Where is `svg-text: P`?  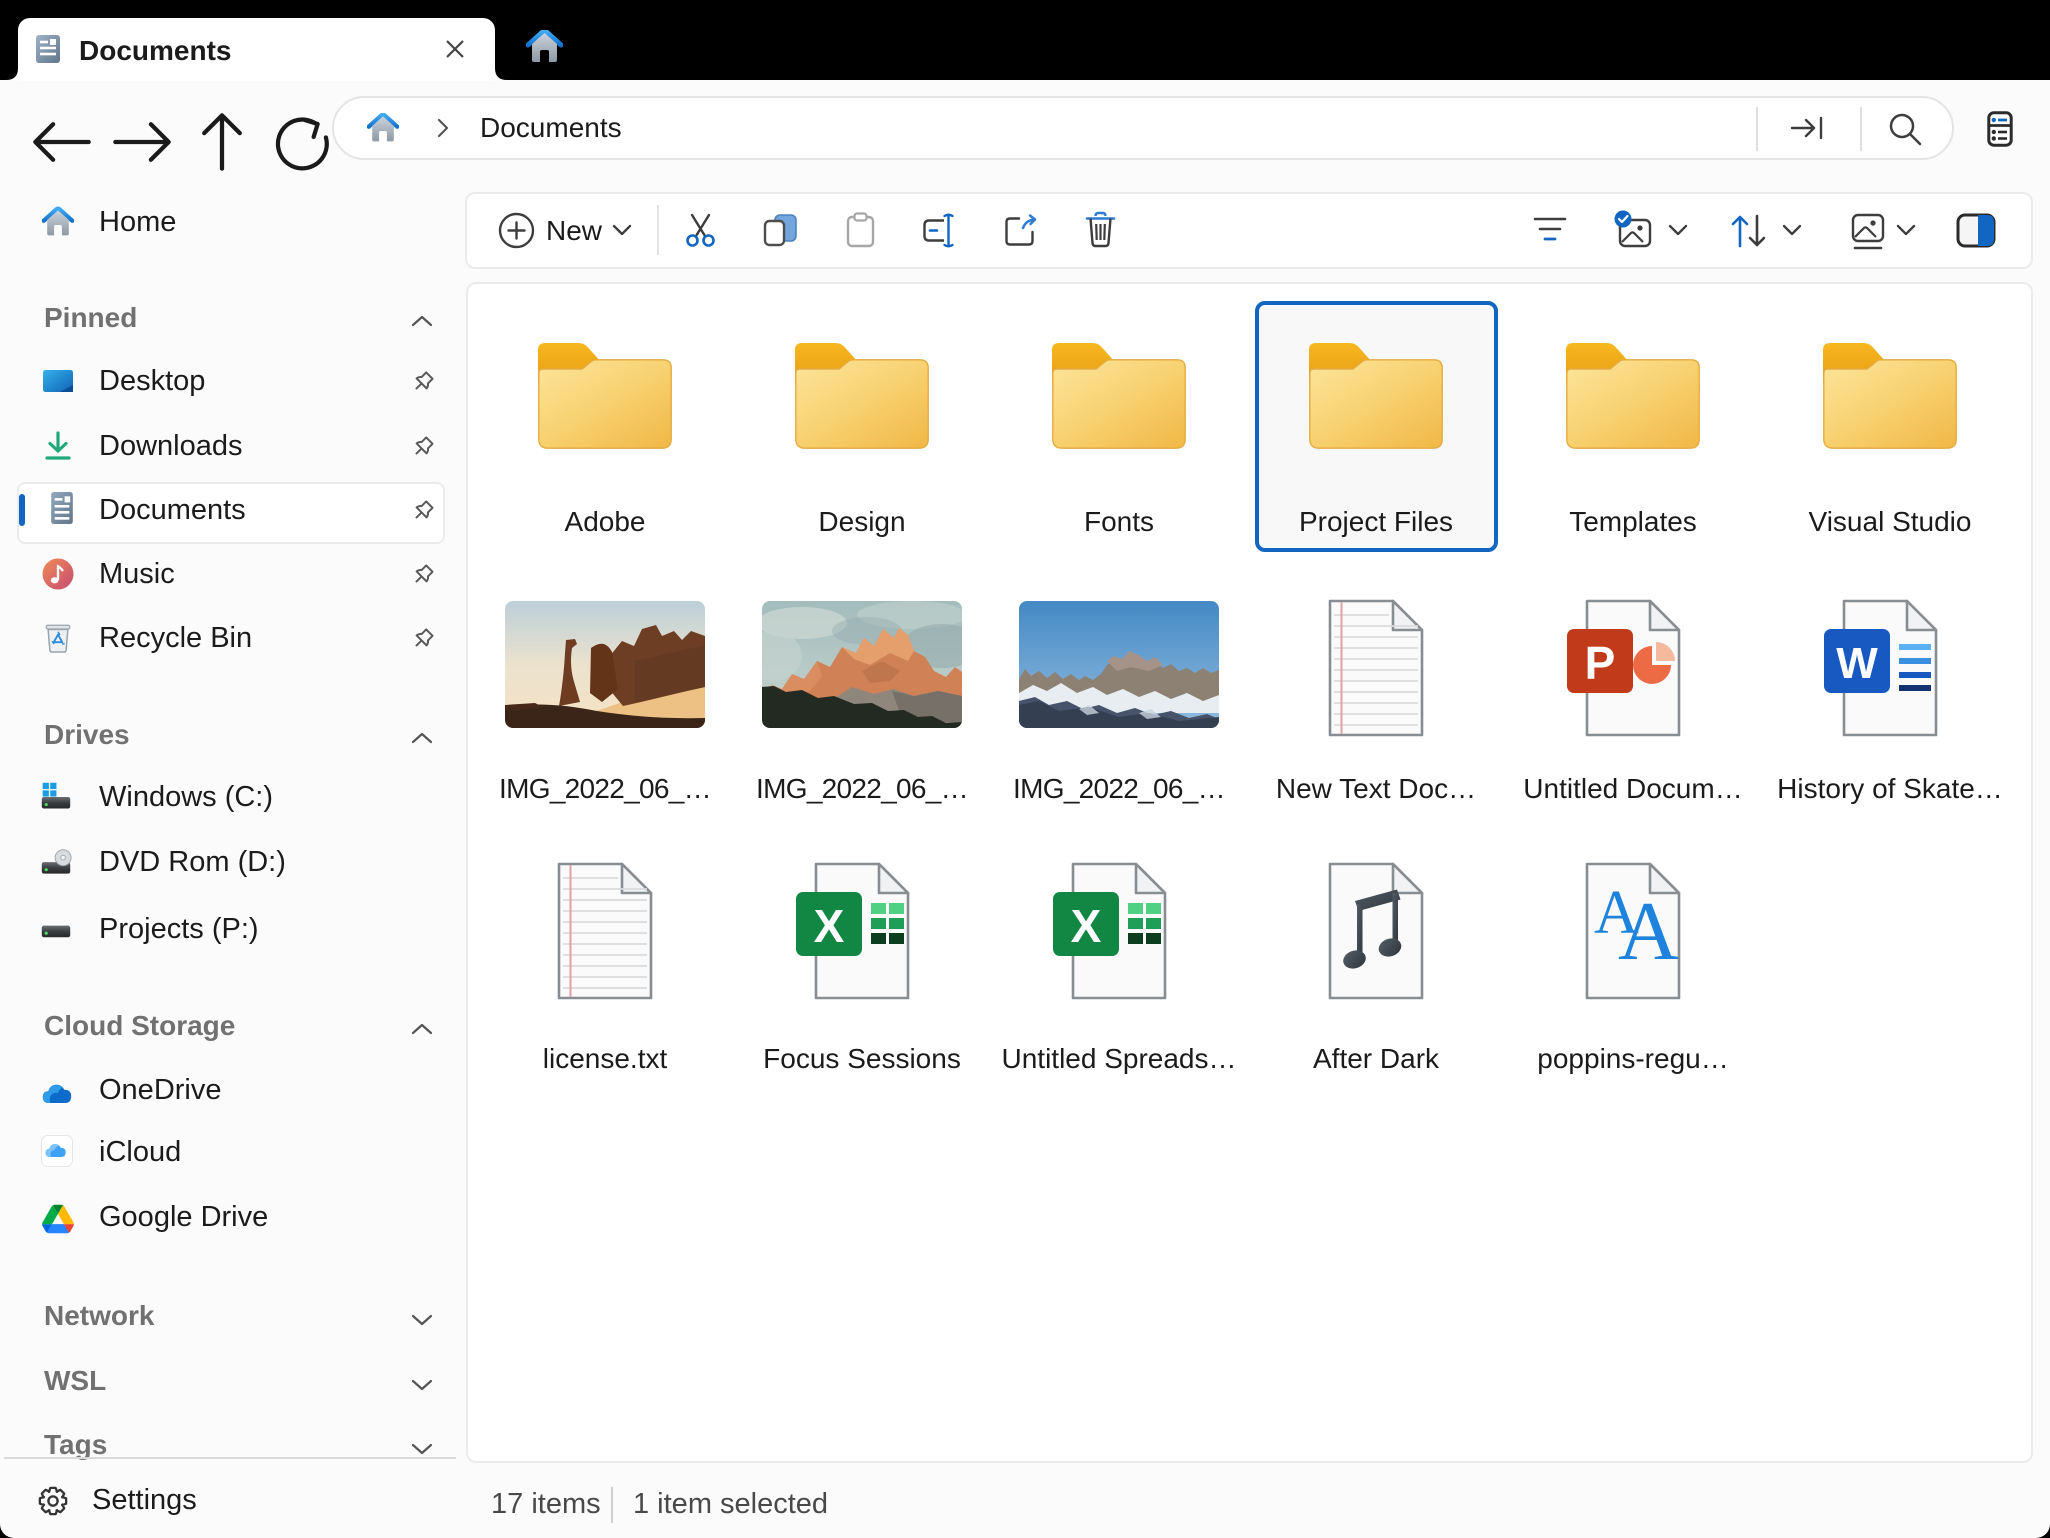
svg-text: P is located at coordinates (1600, 663).